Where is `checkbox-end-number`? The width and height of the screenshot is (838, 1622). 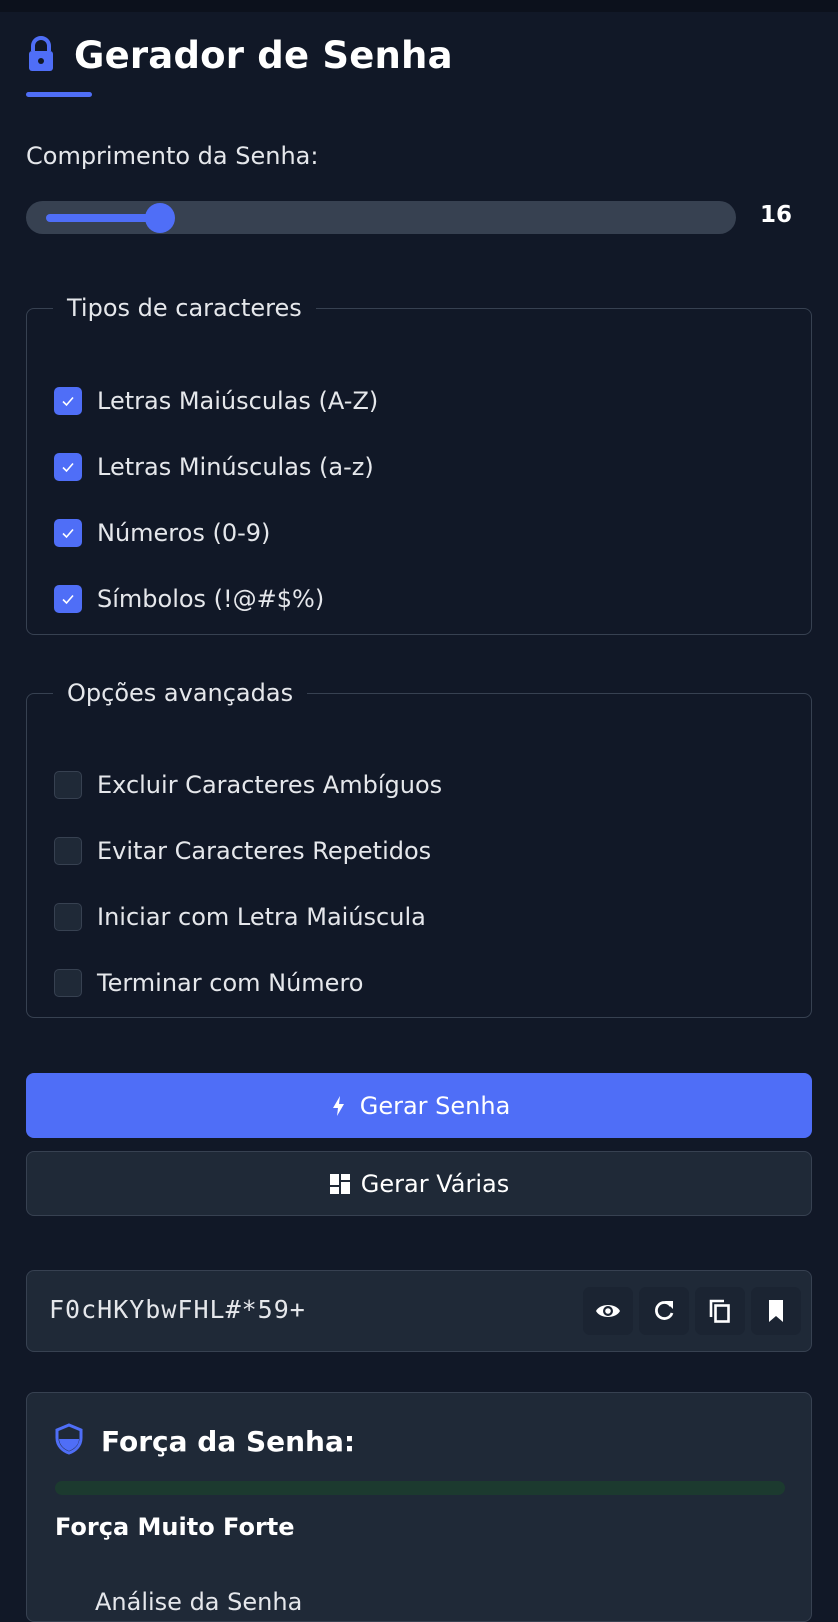 checkbox-end-number is located at coordinates (68, 983).